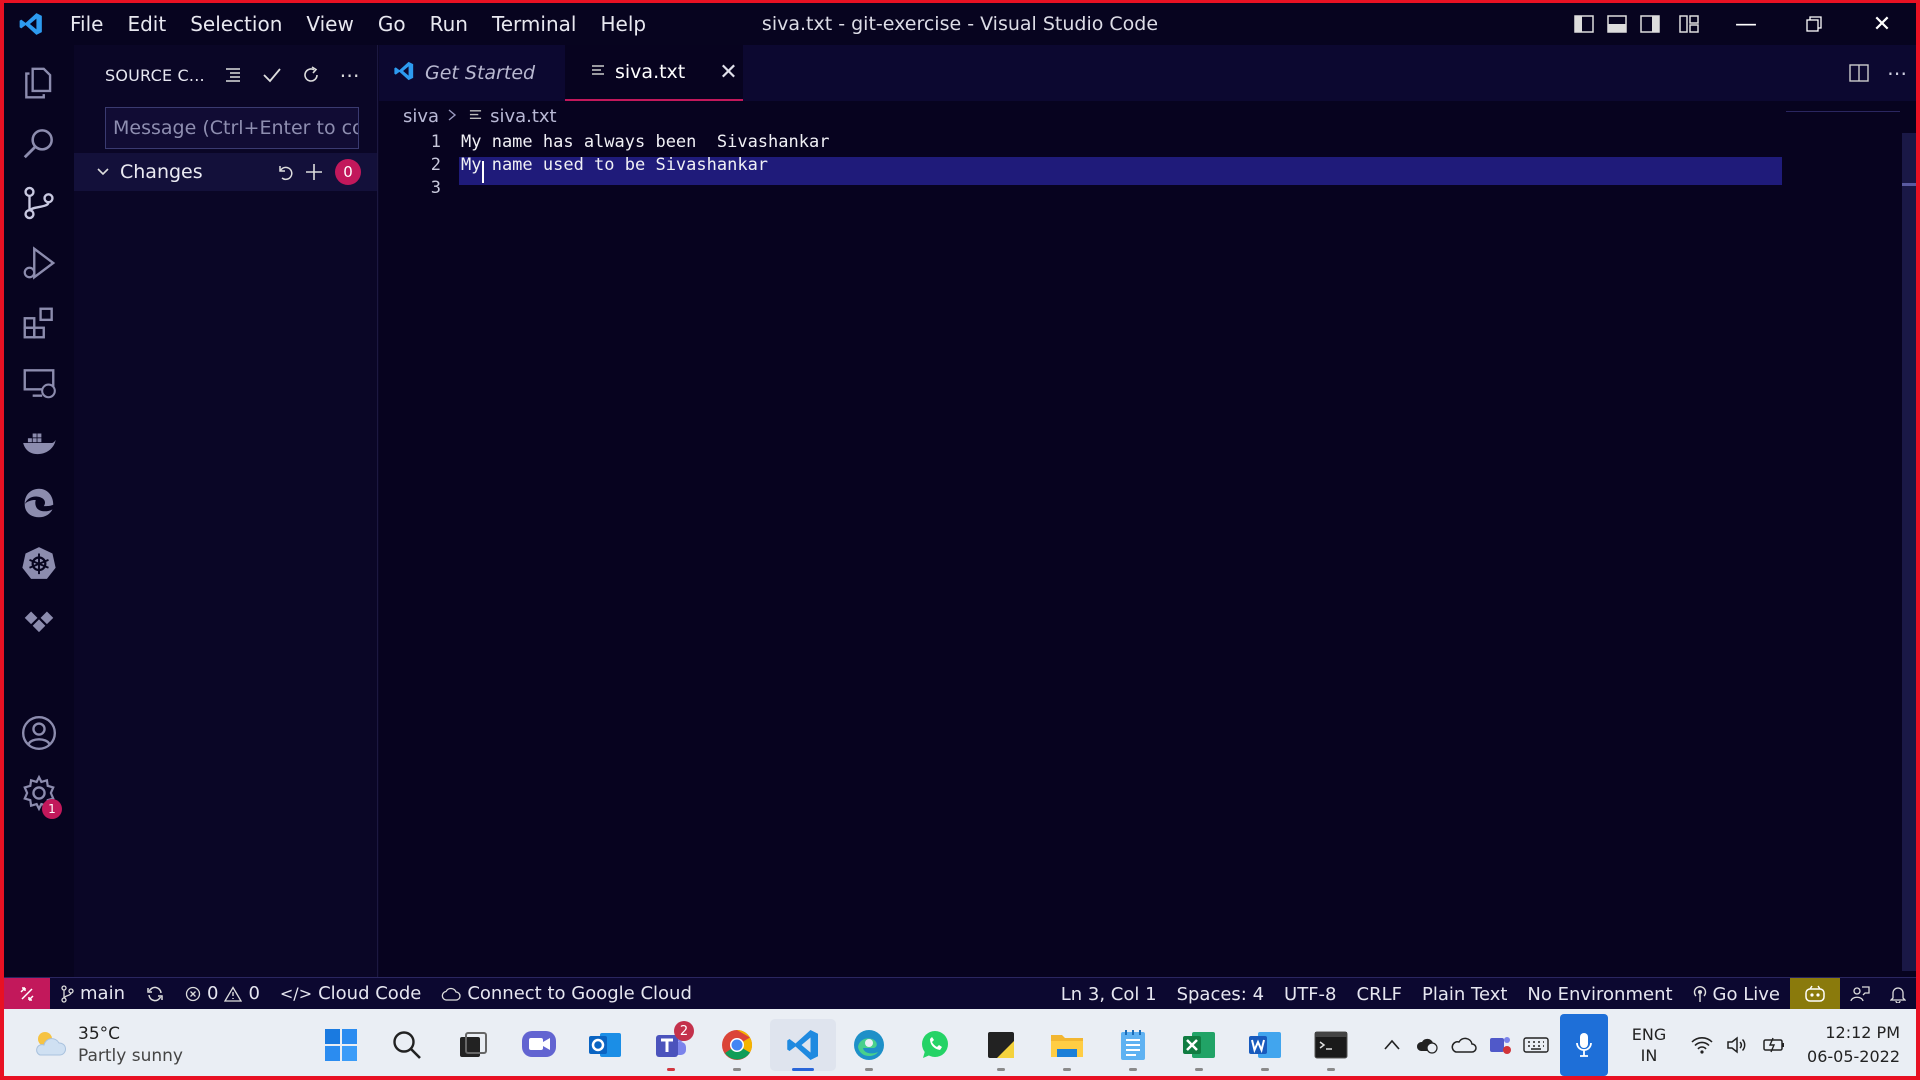 This screenshot has height=1080, width=1920. I want to click on microphone-icon, so click(1584, 1044).